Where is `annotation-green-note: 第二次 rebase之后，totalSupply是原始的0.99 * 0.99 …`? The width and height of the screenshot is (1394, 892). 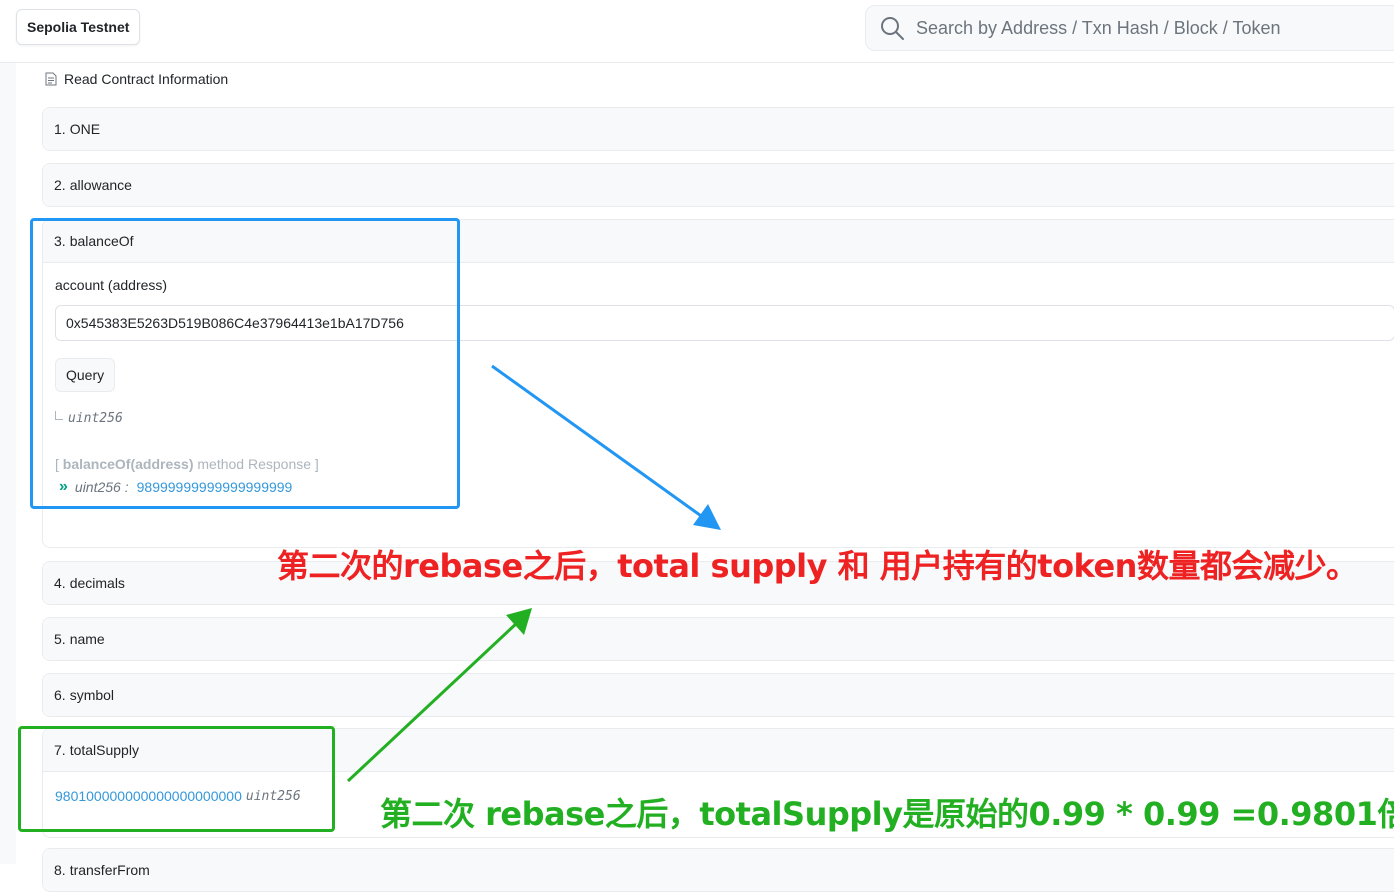 annotation-green-note: 第二次 rebase之后，totalSupply是原始的0.99 * 0.99 … is located at coordinates (887, 814).